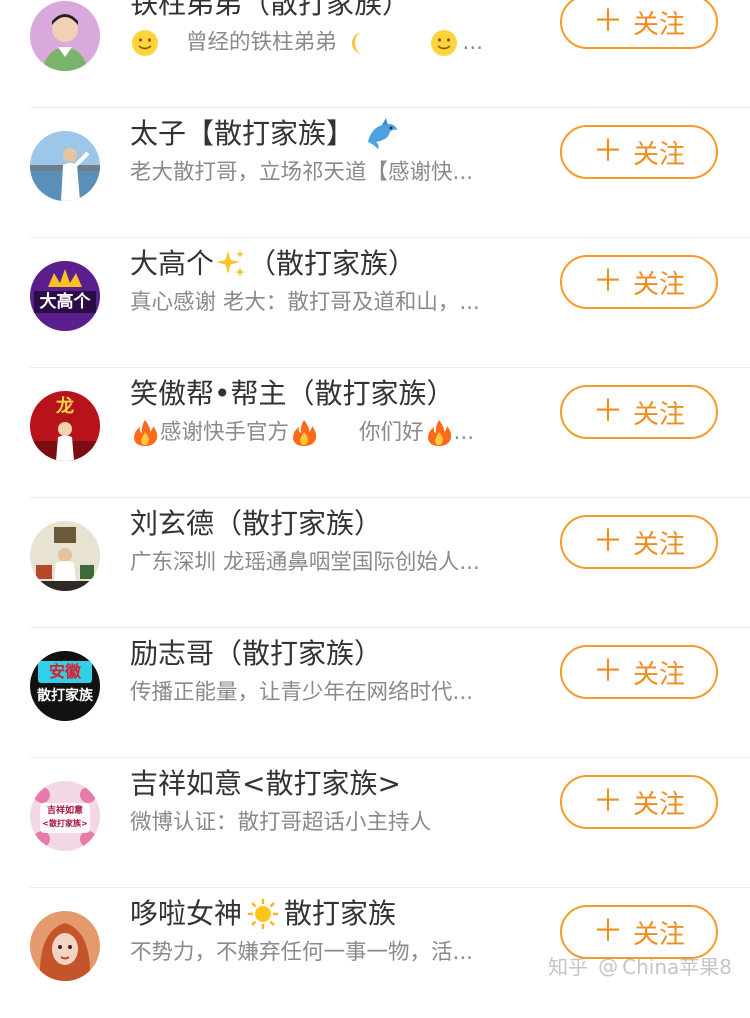  Describe the element at coordinates (65, 696) in the screenshot. I see `avatar-text-bottom: 散打家族` at that location.